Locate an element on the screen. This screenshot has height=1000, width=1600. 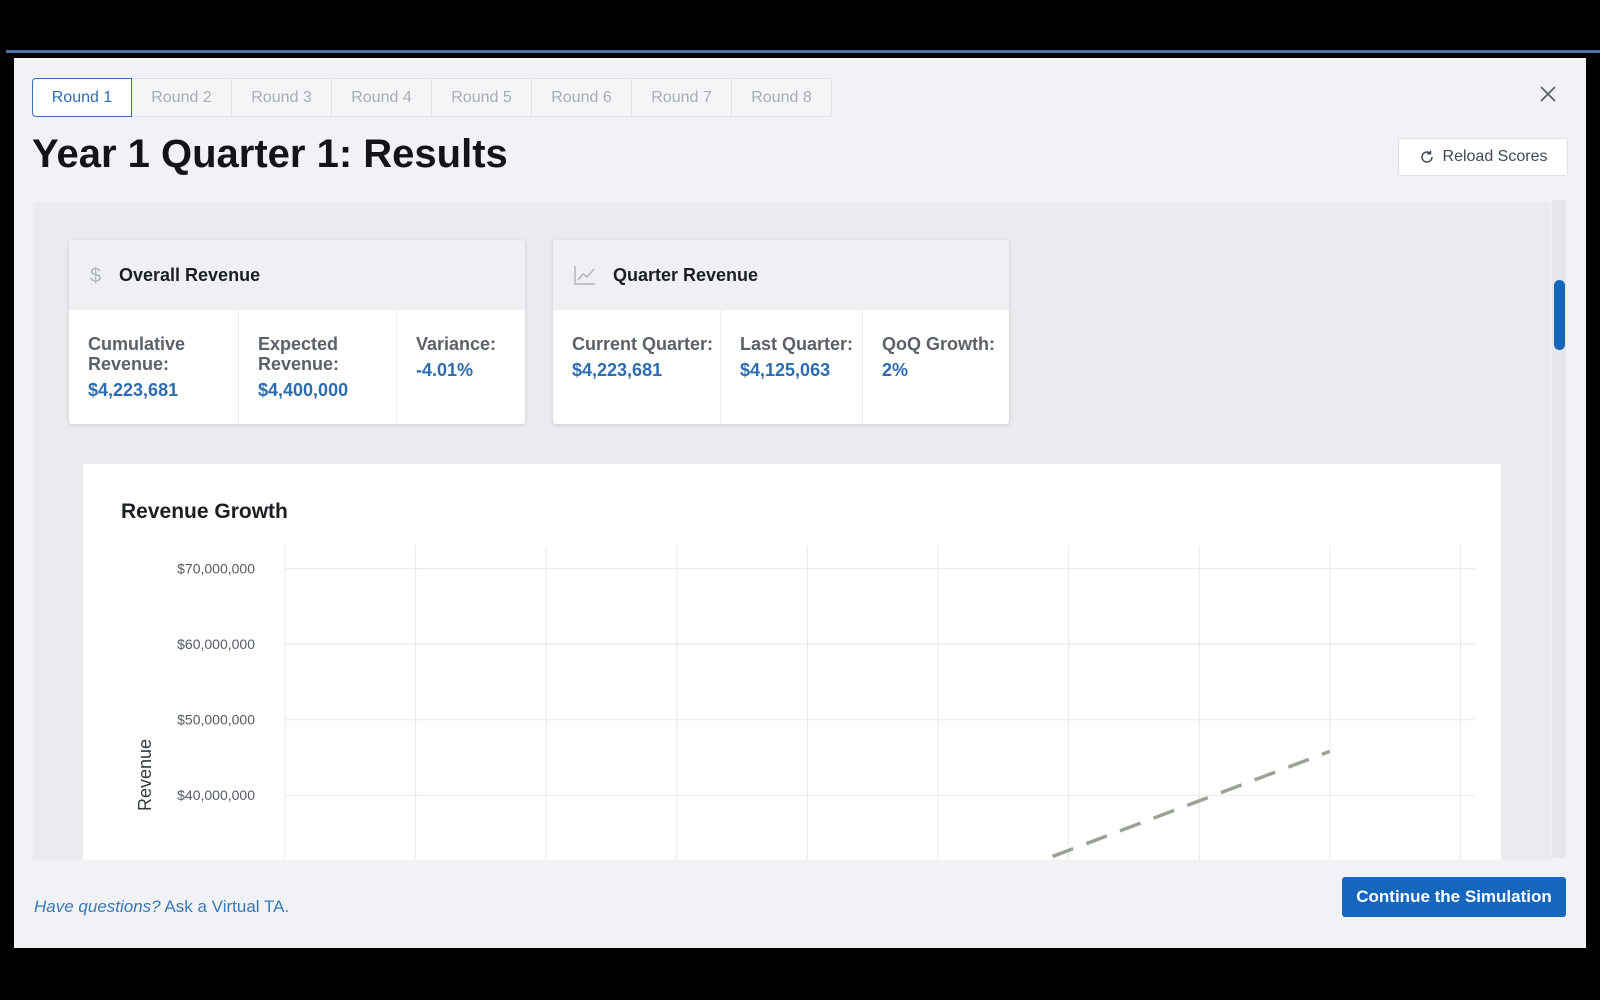
reload-scores-label: Reload Scores is located at coordinates (1495, 156).